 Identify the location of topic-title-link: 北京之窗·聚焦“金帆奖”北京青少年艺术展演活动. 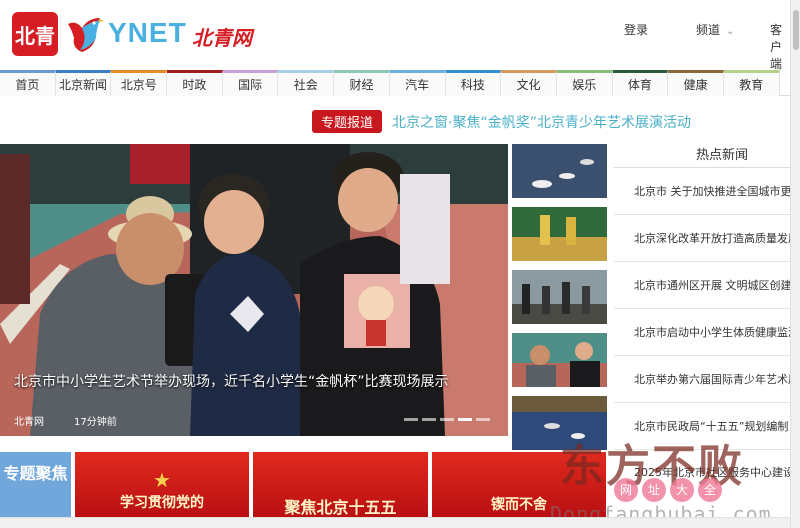
(541, 122).